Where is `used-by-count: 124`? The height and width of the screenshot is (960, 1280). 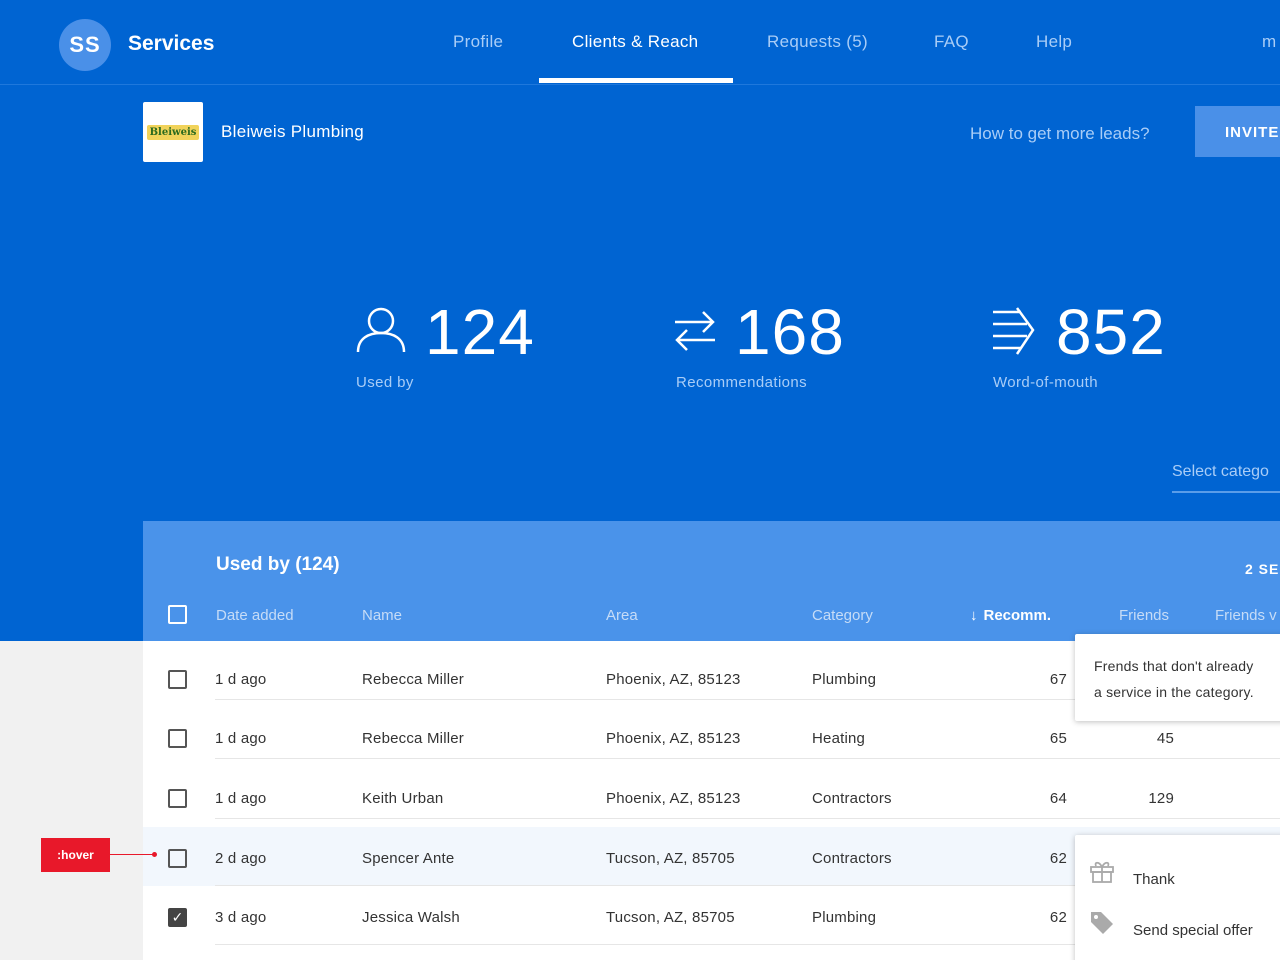
used-by-count: 124 is located at coordinates (480, 332).